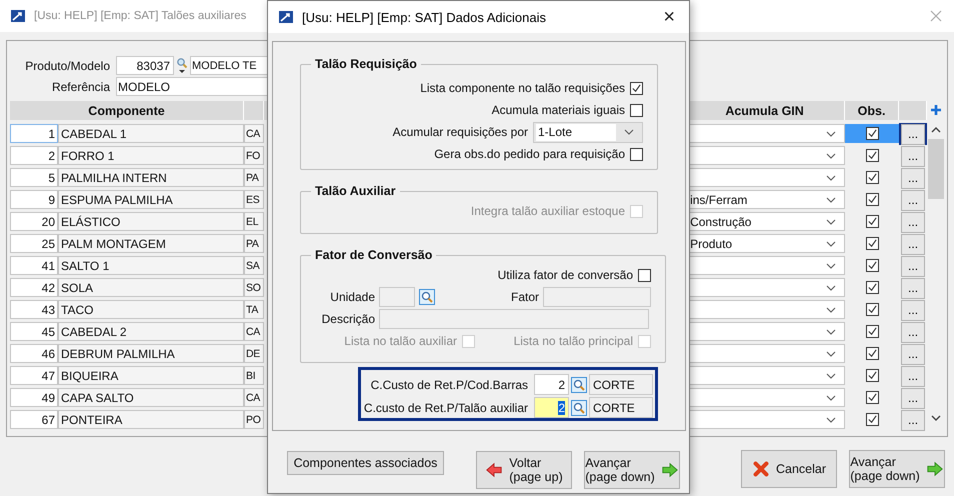  Describe the element at coordinates (34, 309) in the screenshot. I see `table-cell: 43` at that location.